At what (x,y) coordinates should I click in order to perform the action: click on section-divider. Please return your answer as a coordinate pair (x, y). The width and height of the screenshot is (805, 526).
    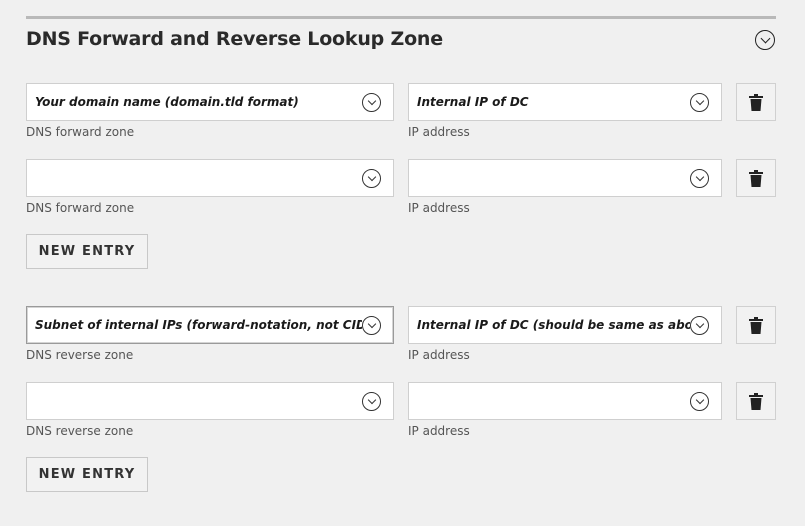
    Looking at the image, I should click on (401, 17).